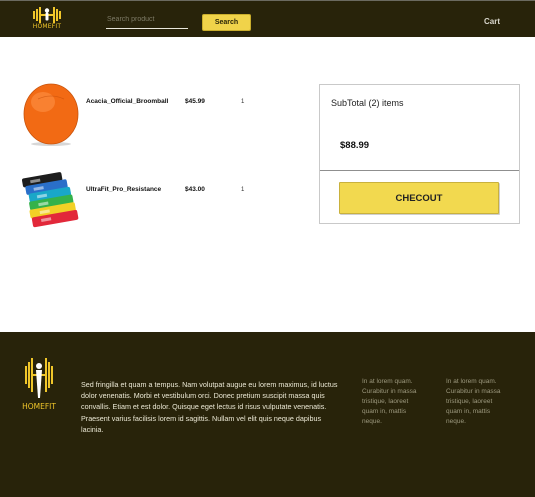  Describe the element at coordinates (267, 18) in the screenshot. I see `top-navbar: HOMEFIT Search Cart` at that location.